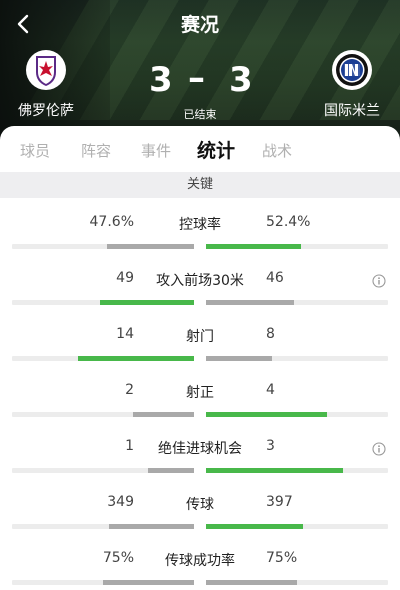 This screenshot has width=400, height=590. I want to click on home-stat-value: 75%, so click(118, 558).